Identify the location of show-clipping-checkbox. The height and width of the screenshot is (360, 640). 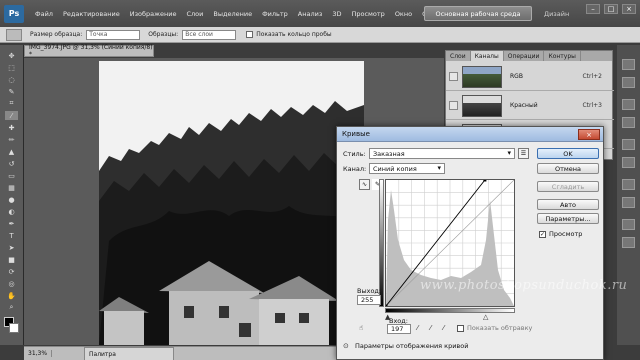
(460, 328).